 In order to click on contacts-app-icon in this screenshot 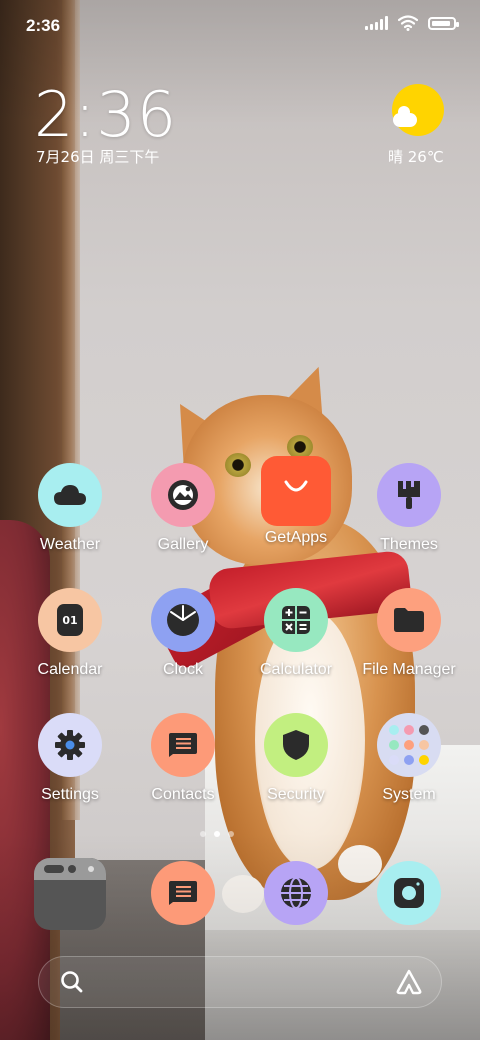, I will do `click(183, 745)`.